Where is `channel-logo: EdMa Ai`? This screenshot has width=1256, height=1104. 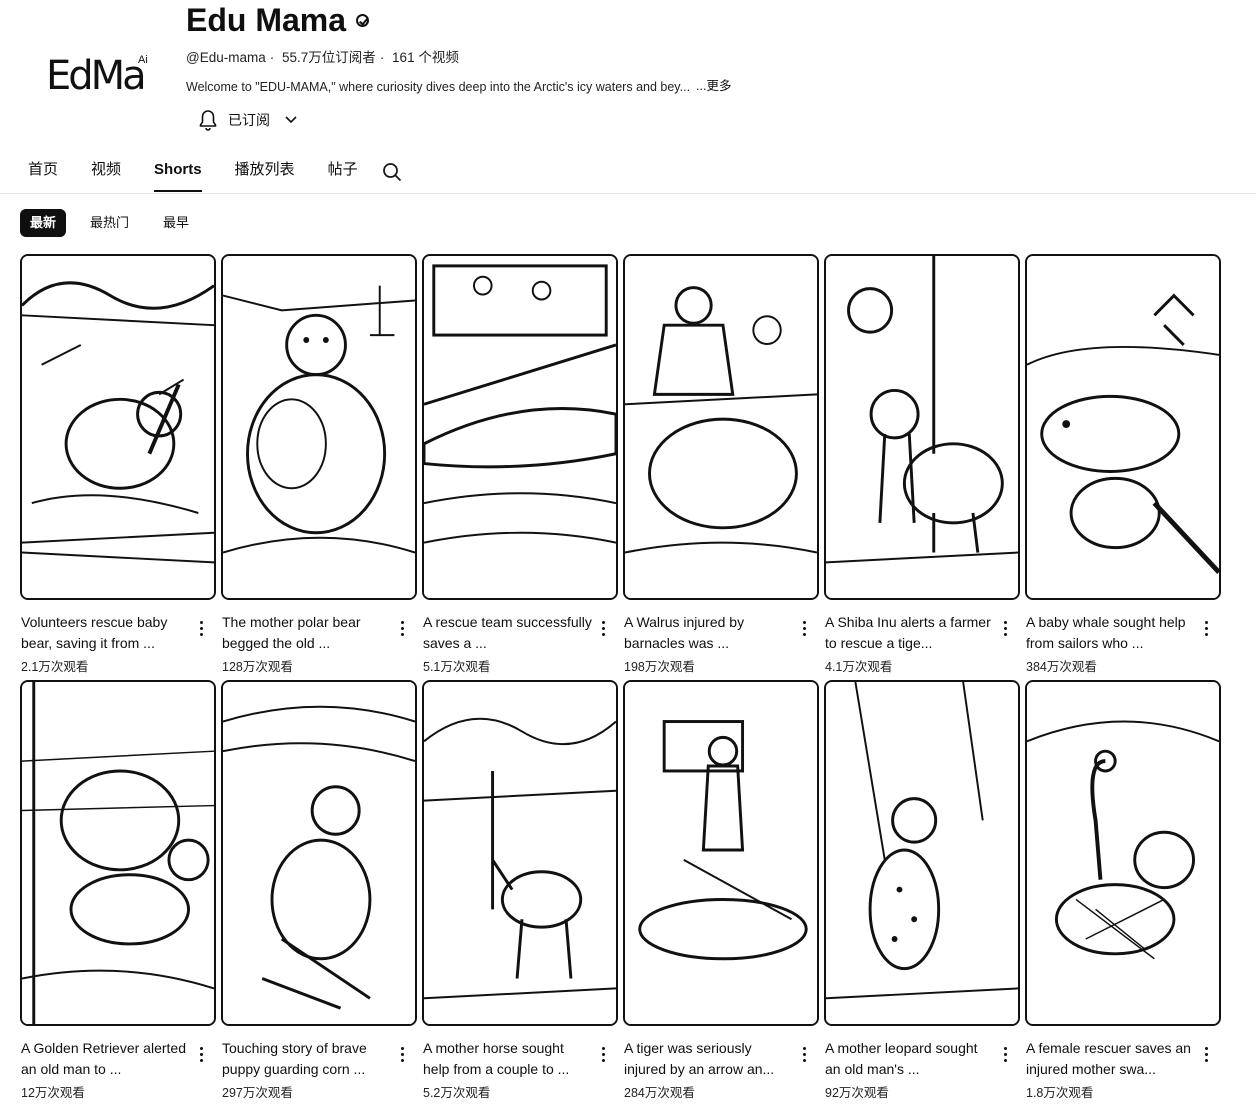 channel-logo: EdMa Ai is located at coordinates (101, 76).